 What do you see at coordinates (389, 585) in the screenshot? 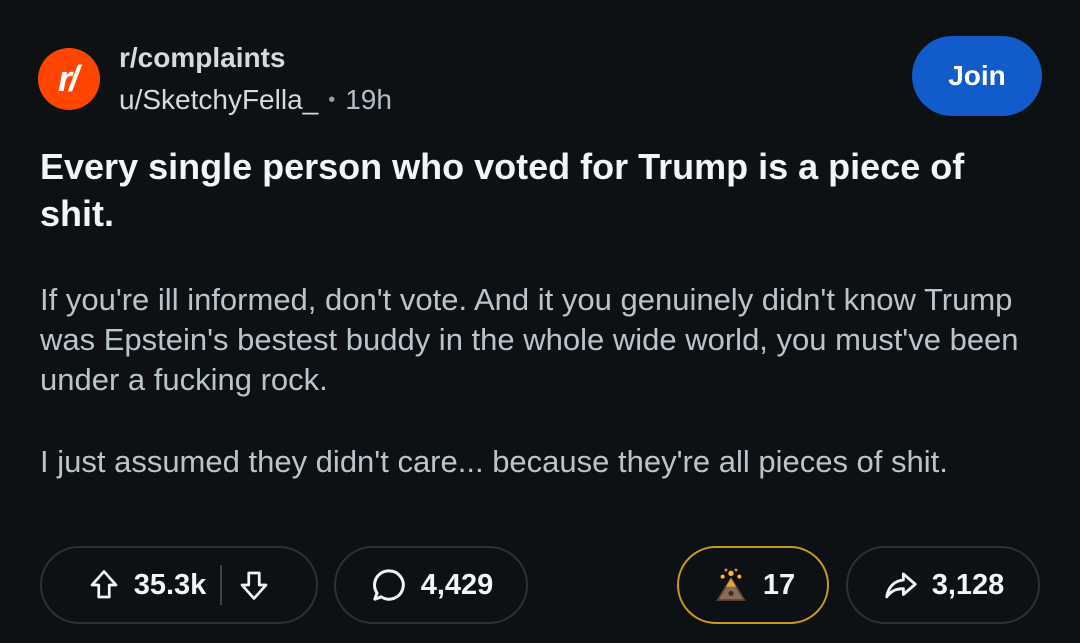
I see `comment-icon` at bounding box center [389, 585].